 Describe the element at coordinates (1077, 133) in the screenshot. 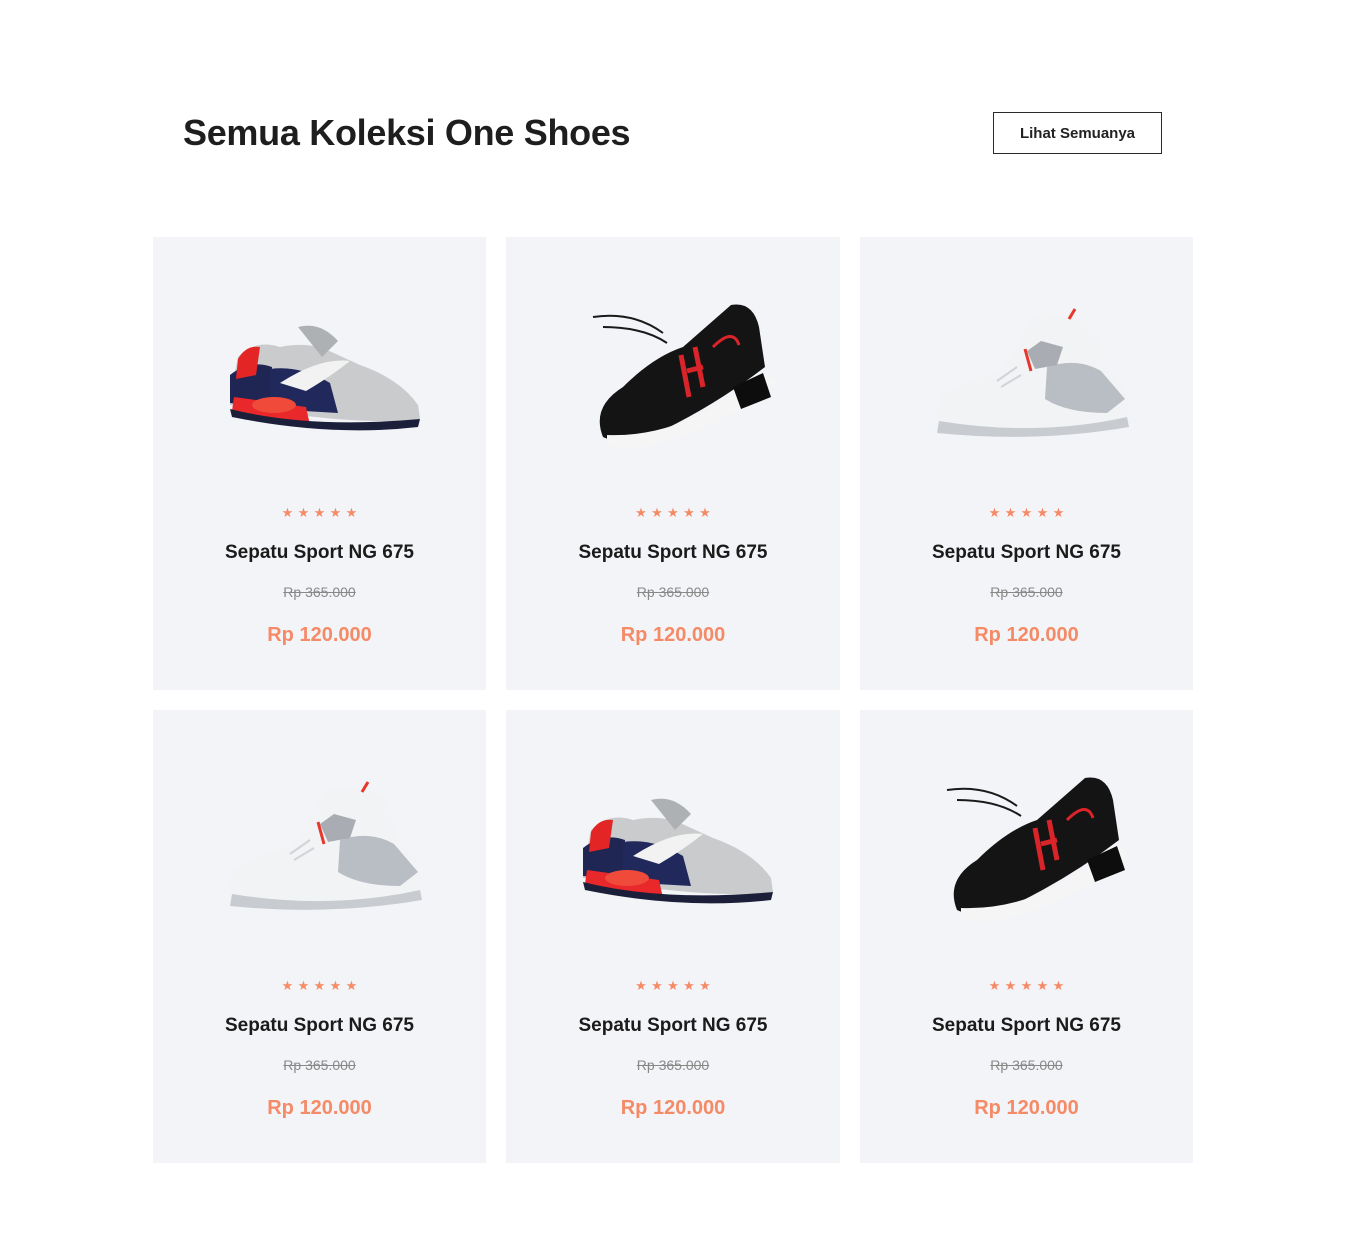

I see `view-all-button: Lihat Semuanya` at that location.